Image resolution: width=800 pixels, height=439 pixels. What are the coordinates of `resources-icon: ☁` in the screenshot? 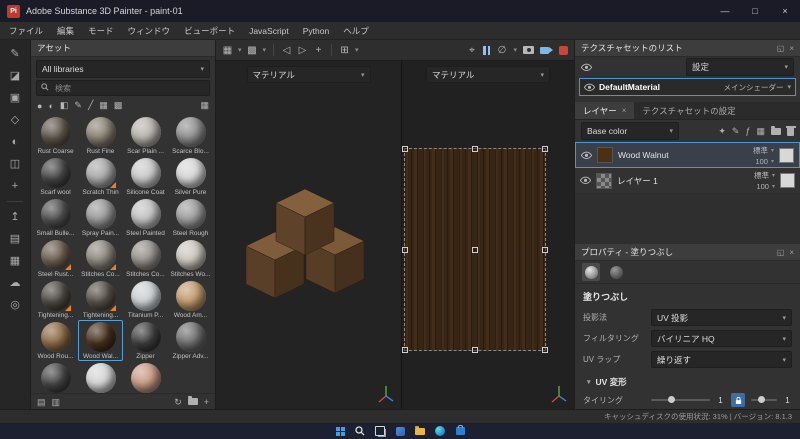 It's located at (15, 283).